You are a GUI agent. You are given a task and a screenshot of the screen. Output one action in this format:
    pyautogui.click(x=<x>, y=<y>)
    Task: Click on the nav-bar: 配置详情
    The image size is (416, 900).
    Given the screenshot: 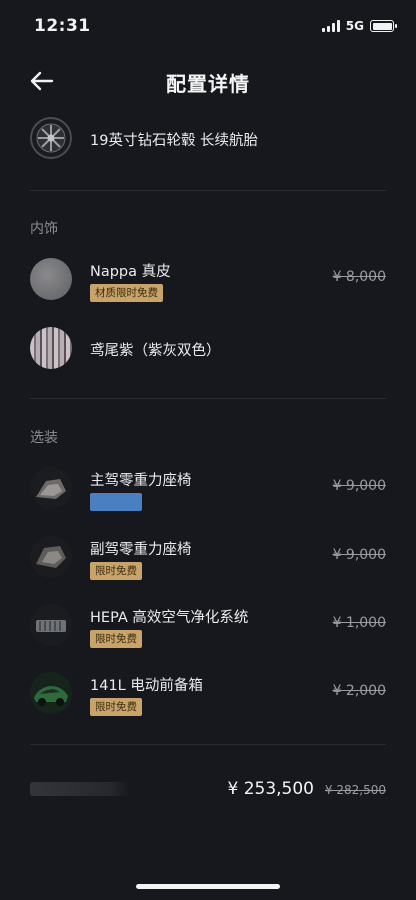 What is the action you would take?
    pyautogui.click(x=208, y=81)
    